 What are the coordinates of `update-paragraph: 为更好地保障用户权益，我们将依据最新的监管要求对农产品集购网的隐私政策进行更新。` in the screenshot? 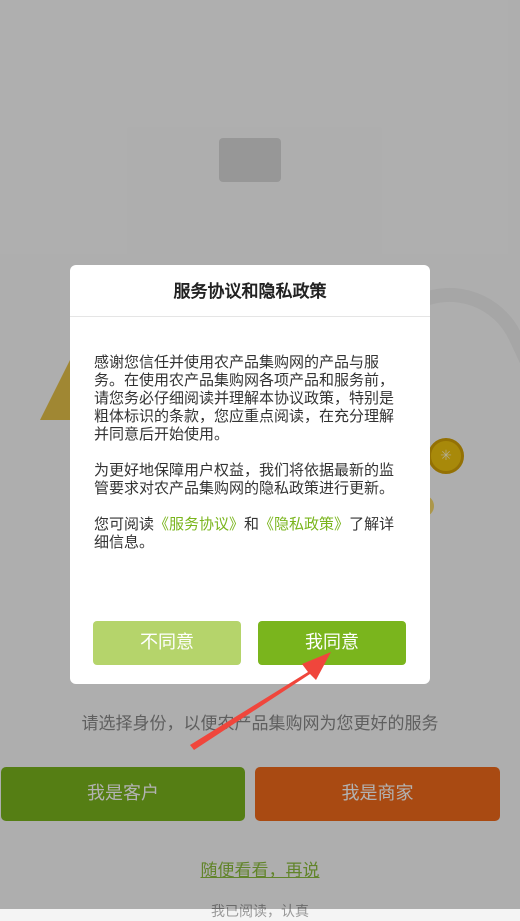 It's located at (244, 479).